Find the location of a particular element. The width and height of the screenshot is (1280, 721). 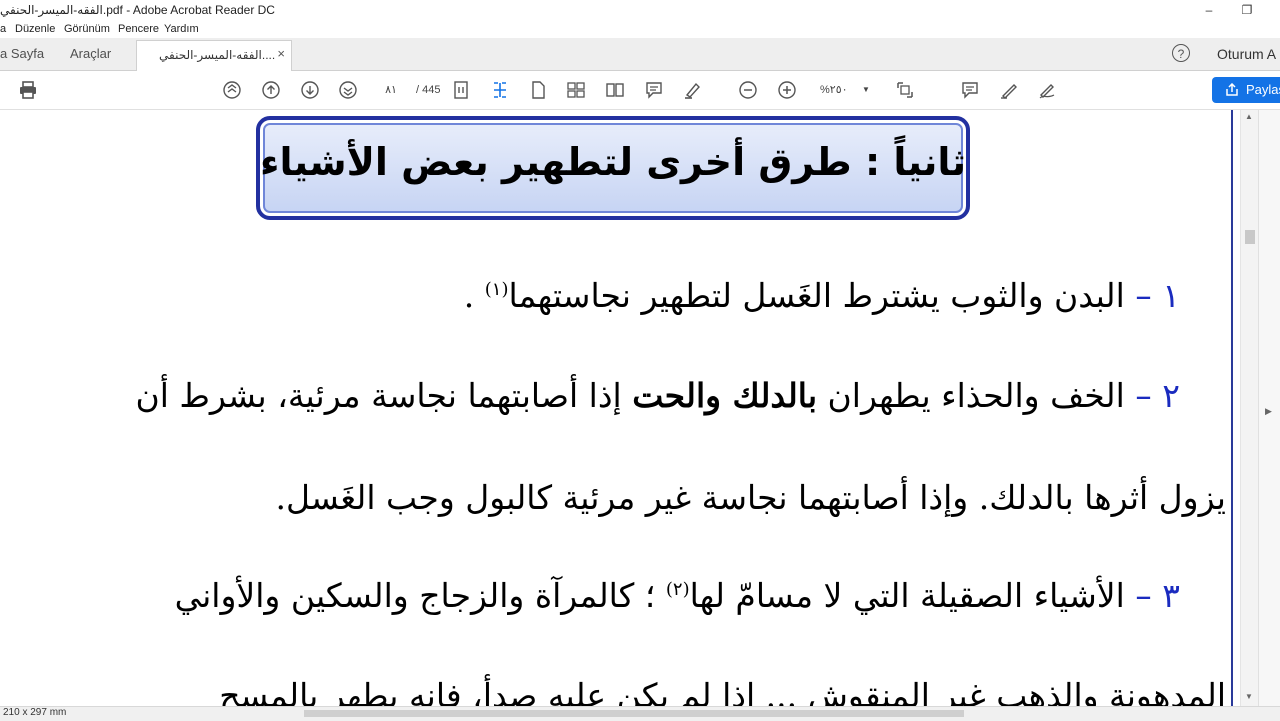

scroll-up-icon: ▲ is located at coordinates (1249, 116).